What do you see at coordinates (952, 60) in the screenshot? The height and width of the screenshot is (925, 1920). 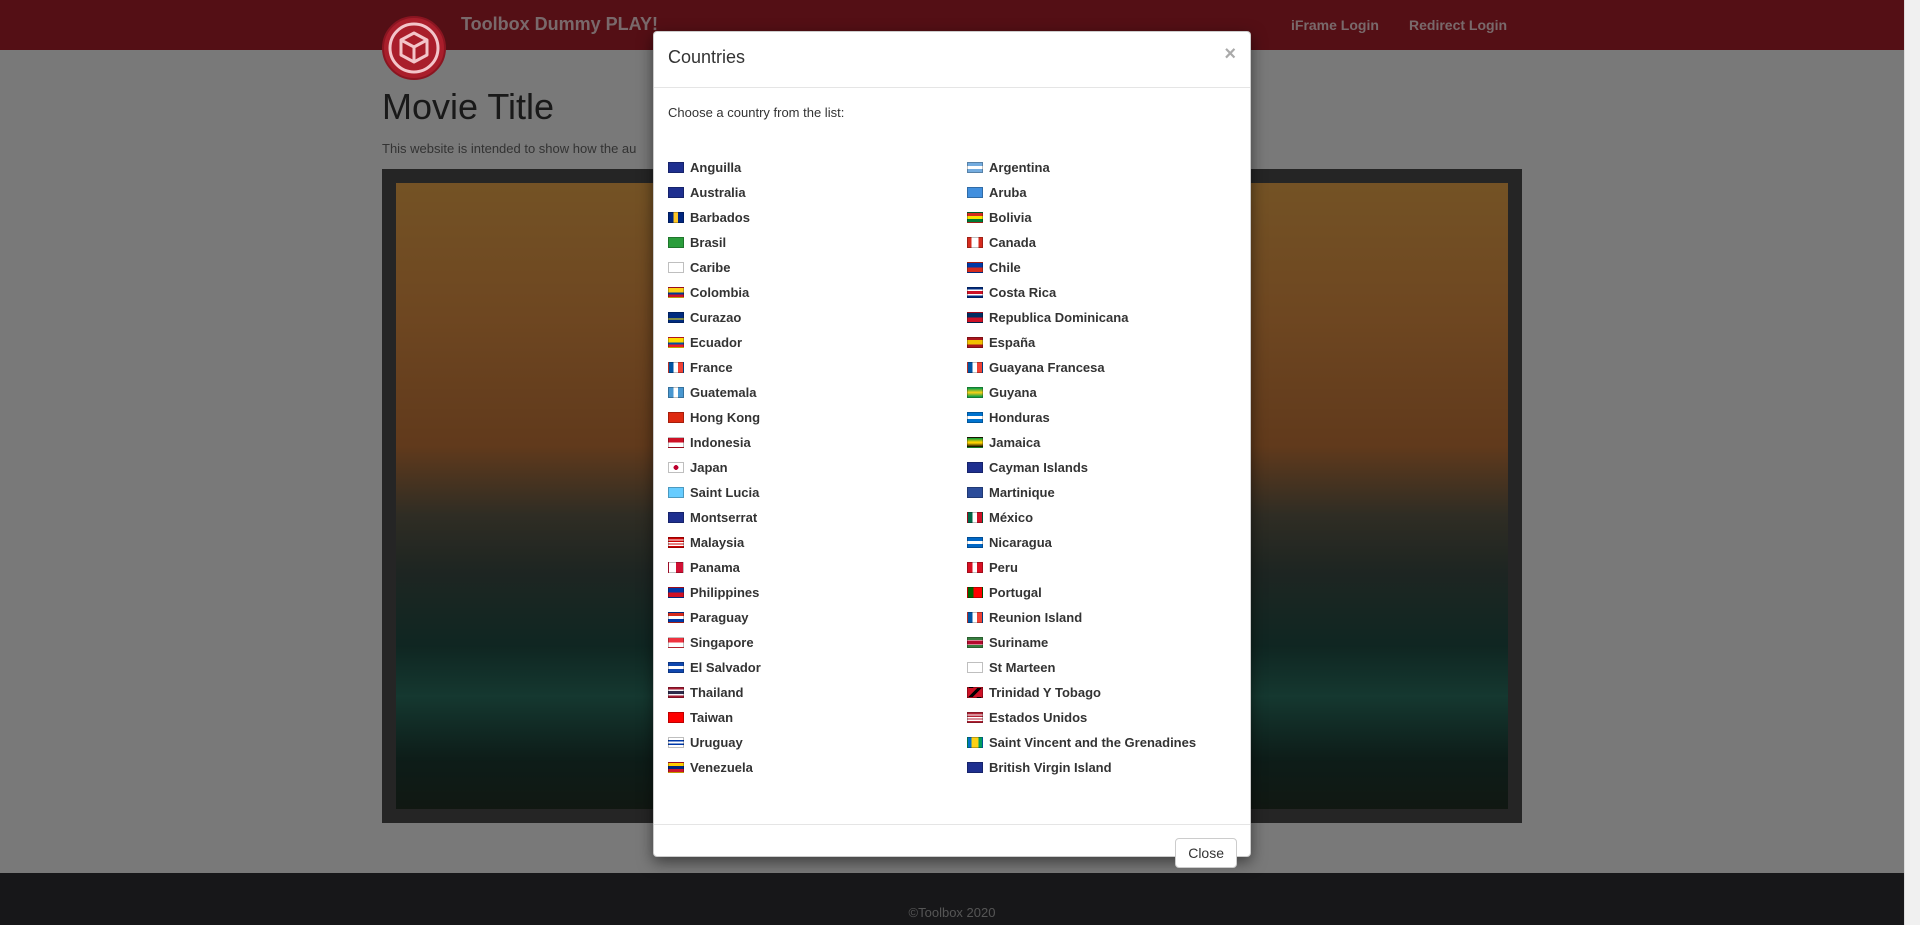 I see `modal-header: Countries ×` at bounding box center [952, 60].